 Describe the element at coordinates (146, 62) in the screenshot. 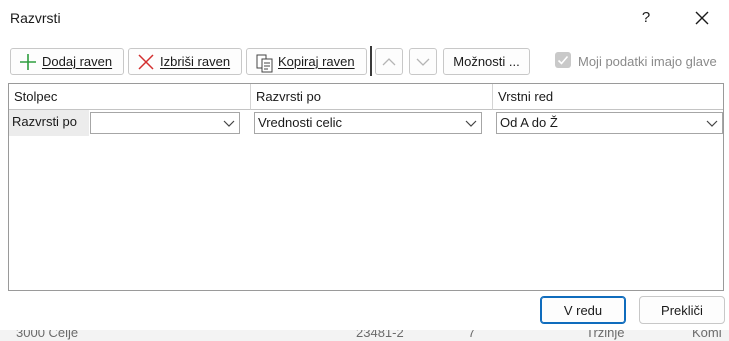

I see `delete-x-icon` at that location.